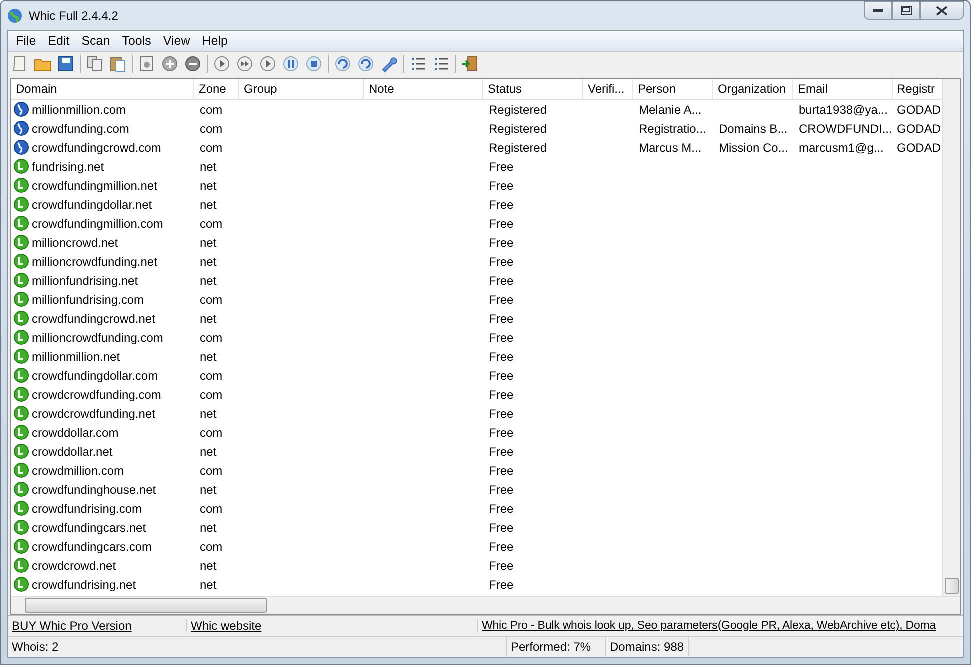  Describe the element at coordinates (98, 223) in the screenshot. I see `domain-name: crowdfundingmillion.com` at that location.